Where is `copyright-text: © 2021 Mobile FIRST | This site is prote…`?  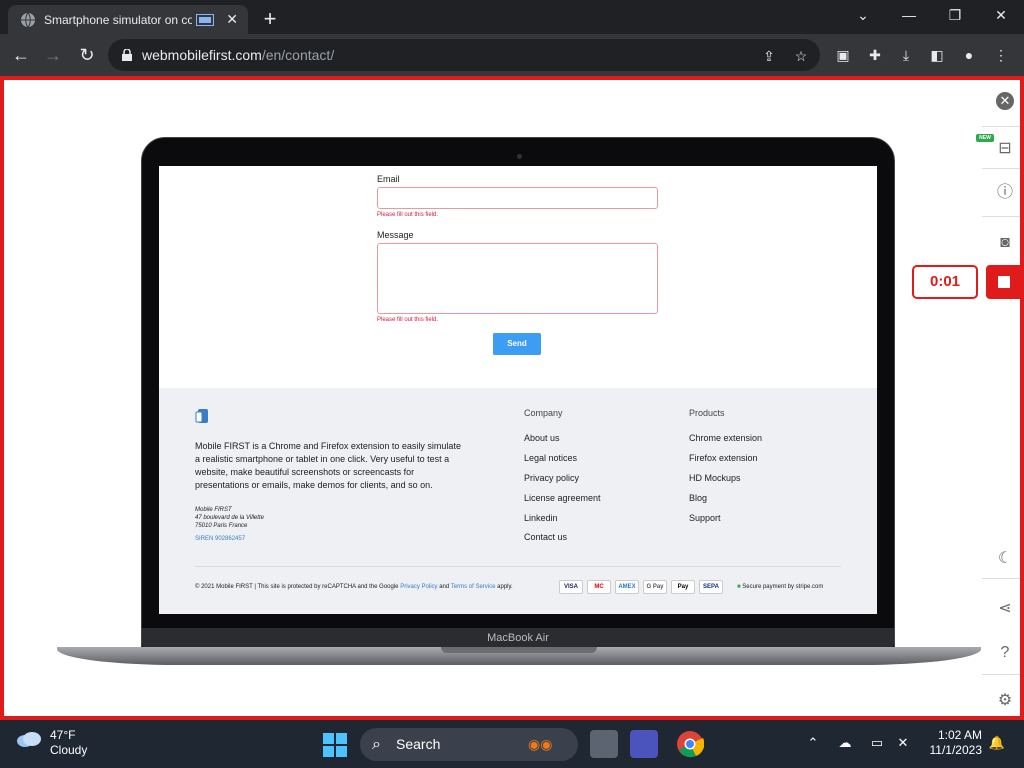 copyright-text: © 2021 Mobile FIRST | This site is prote… is located at coordinates (297, 587).